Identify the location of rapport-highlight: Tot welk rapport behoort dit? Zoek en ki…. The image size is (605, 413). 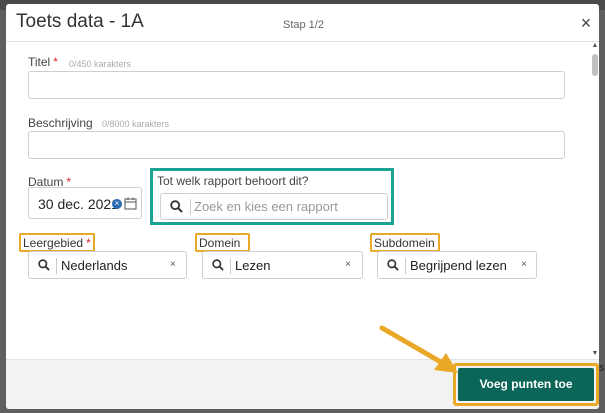
(272, 196).